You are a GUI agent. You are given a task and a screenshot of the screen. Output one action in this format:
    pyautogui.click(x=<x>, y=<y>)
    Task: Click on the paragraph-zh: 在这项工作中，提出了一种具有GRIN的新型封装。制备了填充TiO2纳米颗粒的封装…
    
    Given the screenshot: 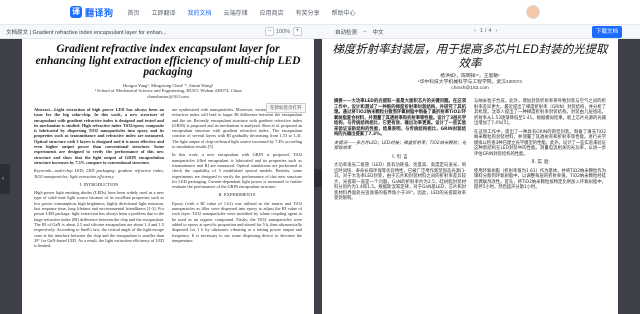 What is the action you would take?
    pyautogui.click(x=540, y=143)
    